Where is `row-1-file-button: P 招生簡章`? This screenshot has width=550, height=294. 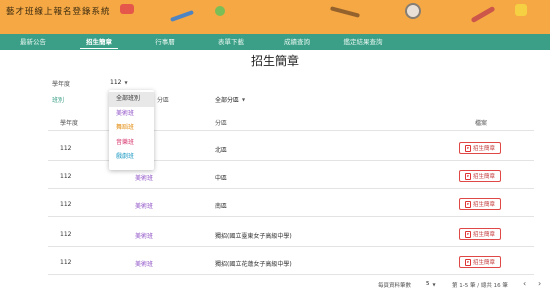
row-1-file-button: P 招生簡章 is located at coordinates (480, 148).